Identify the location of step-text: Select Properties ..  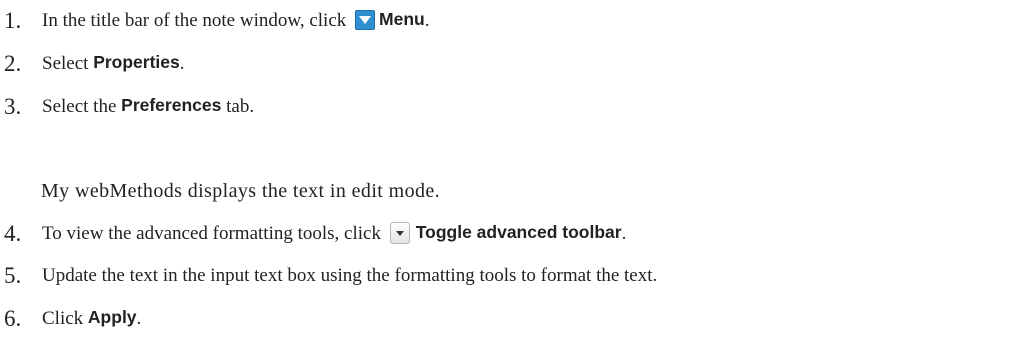
(113, 63).